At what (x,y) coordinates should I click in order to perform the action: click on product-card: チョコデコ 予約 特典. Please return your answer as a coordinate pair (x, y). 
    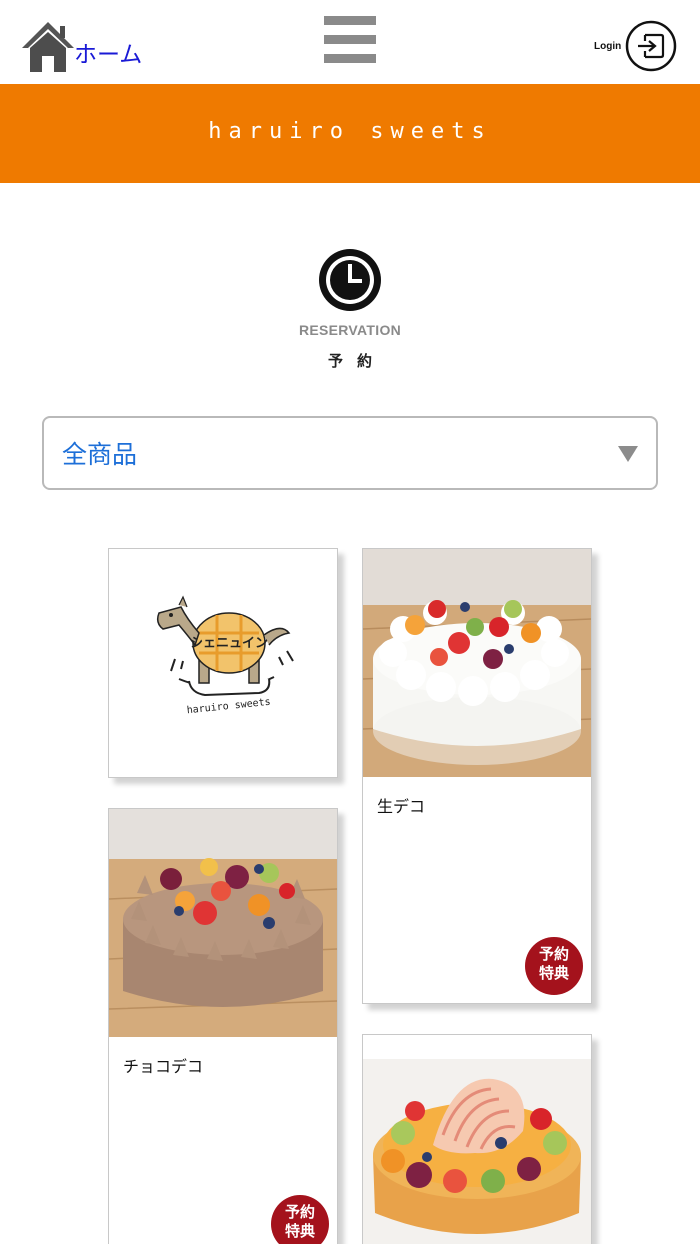
    Looking at the image, I should click on (223, 1026).